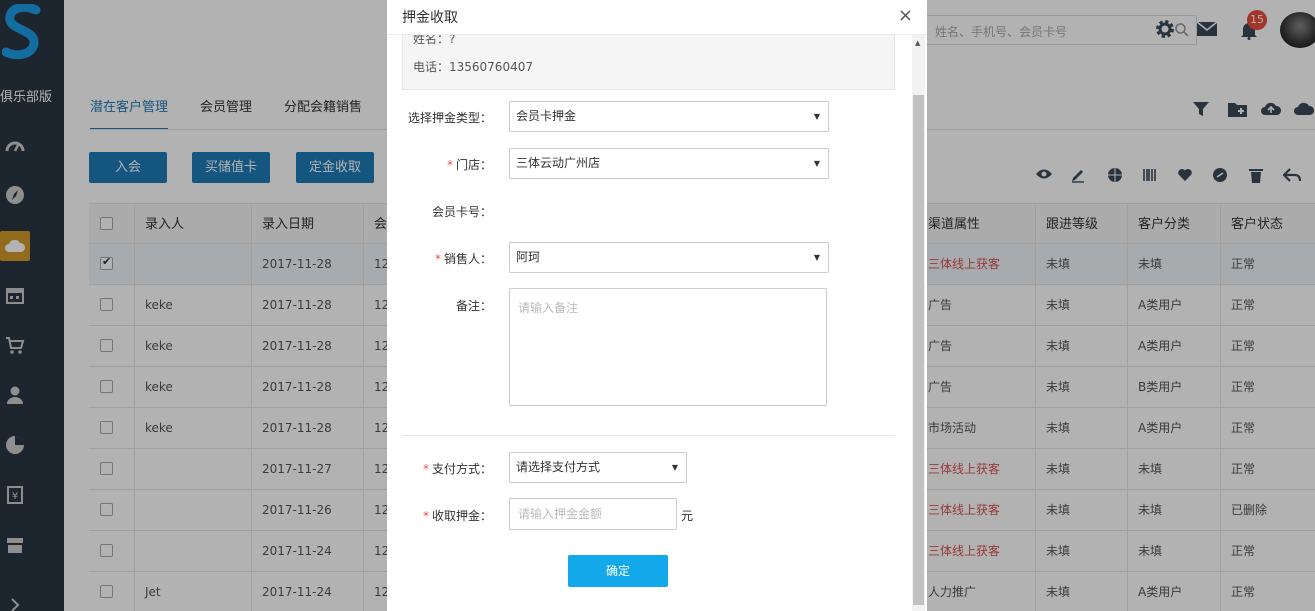 The width and height of the screenshot is (1315, 611). What do you see at coordinates (546, 116) in the screenshot?
I see `deposit-type-value: 会员卡押金` at bounding box center [546, 116].